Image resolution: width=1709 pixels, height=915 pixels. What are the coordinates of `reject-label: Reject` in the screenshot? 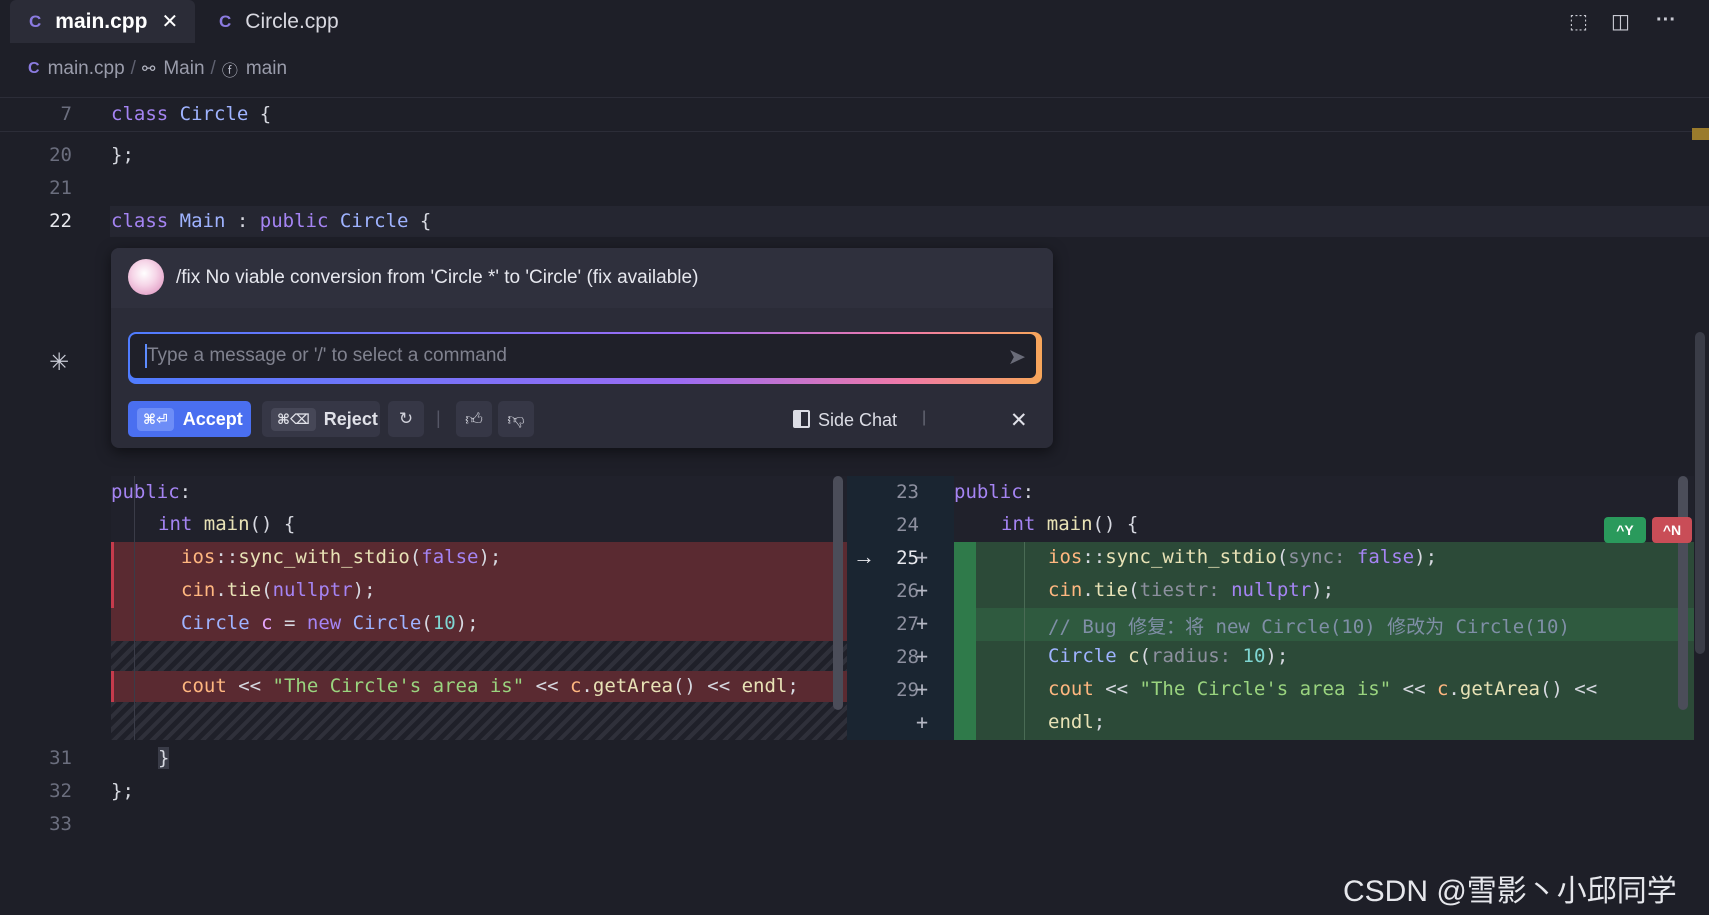 It's located at (350, 418).